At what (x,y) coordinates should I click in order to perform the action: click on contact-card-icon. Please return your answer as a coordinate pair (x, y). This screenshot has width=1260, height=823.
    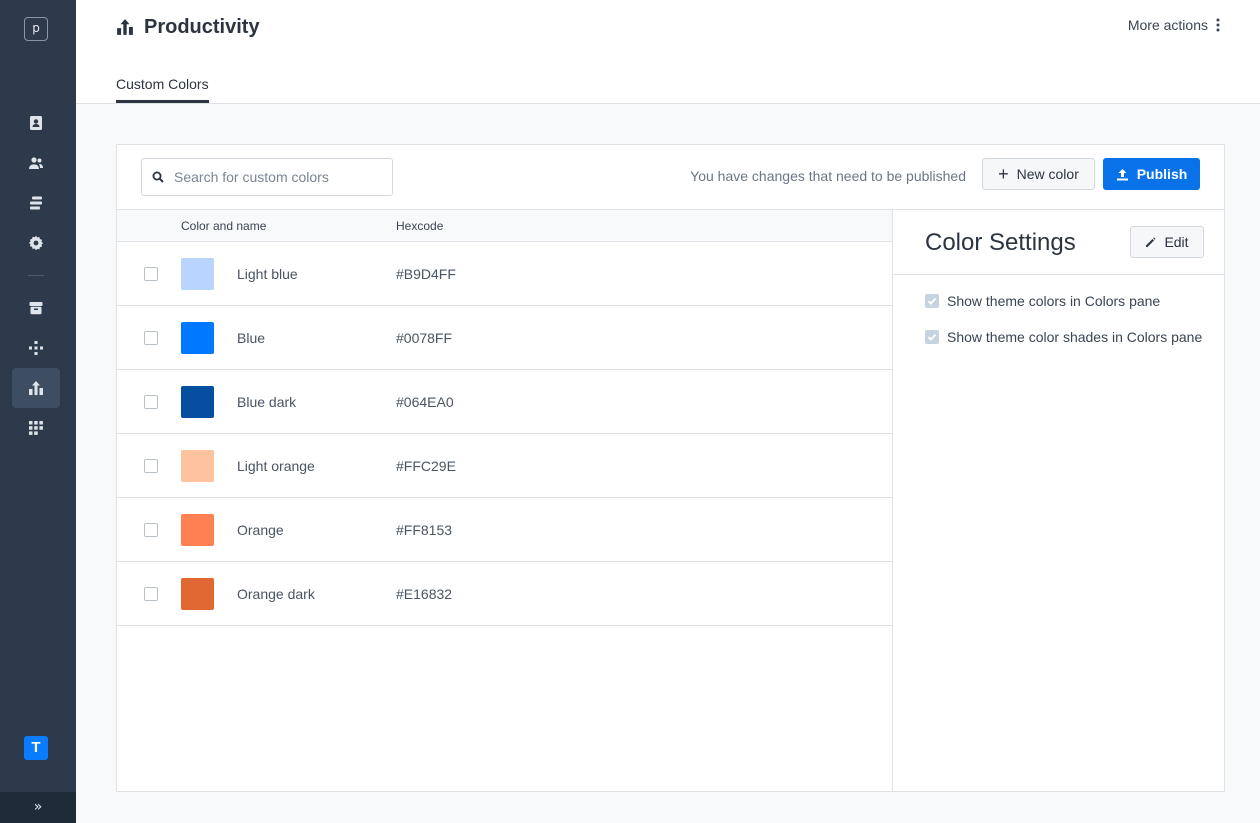
    Looking at the image, I should click on (36, 123).